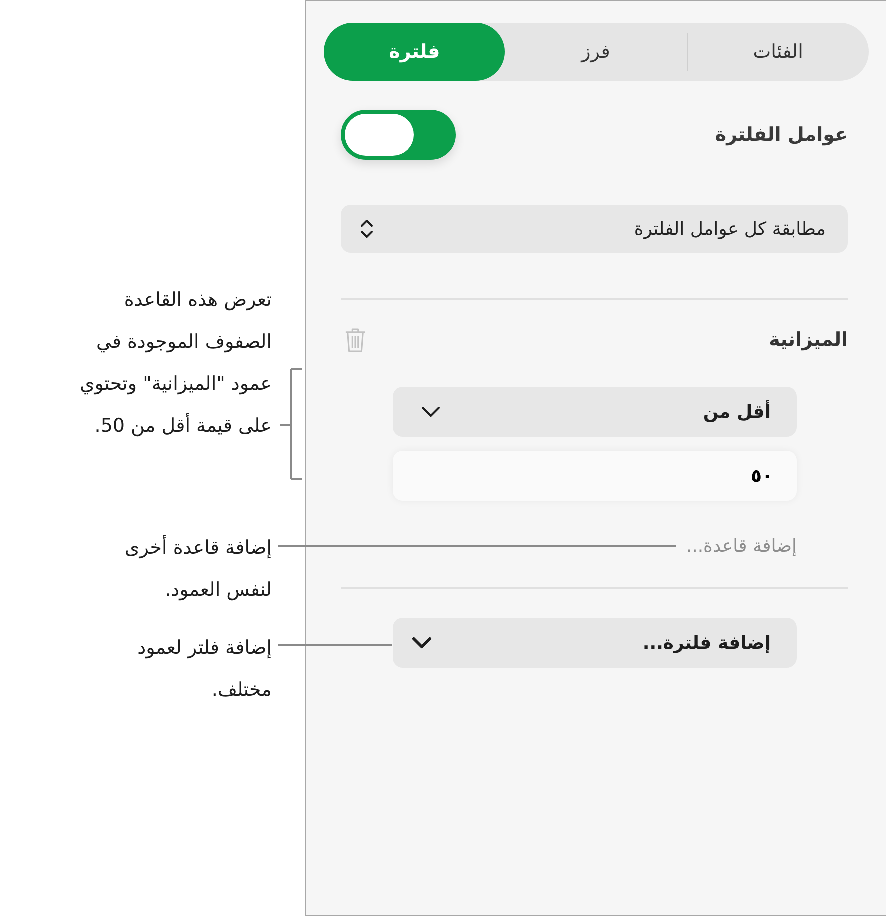 This screenshot has width=886, height=918. I want to click on callout-text: إضافة فلتر لعمود مختلف., so click(205, 669).